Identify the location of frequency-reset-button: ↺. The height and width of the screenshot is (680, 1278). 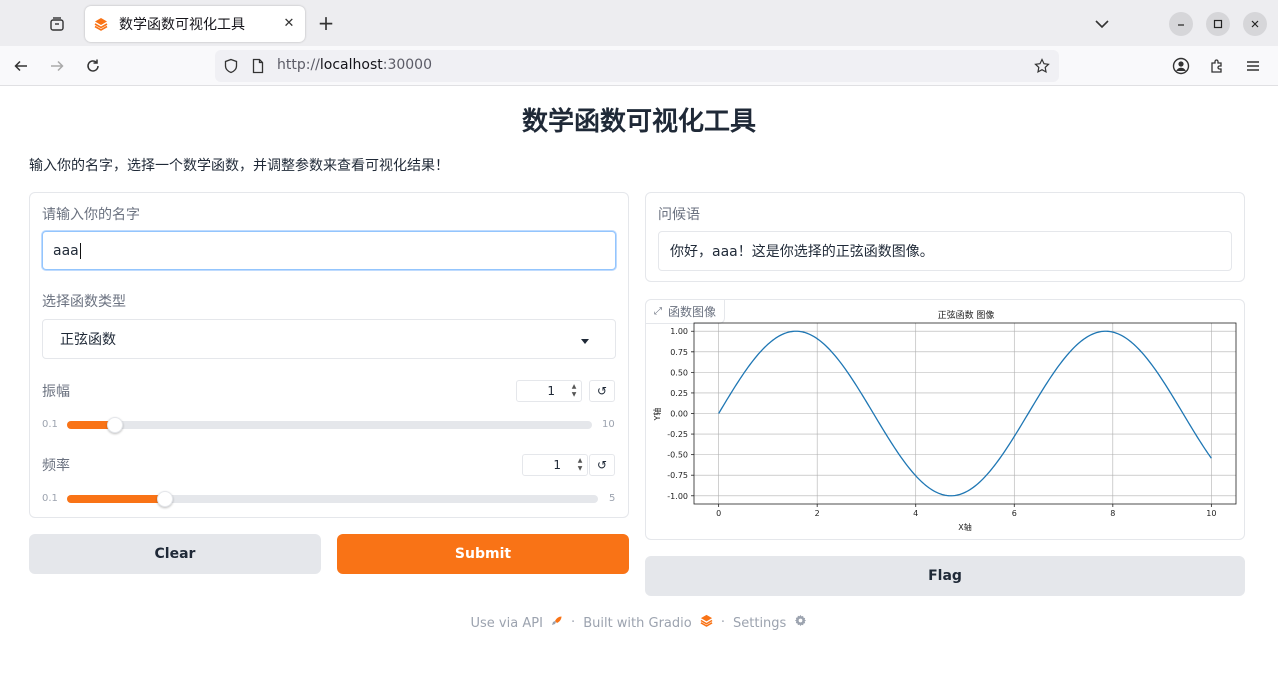
(602, 465).